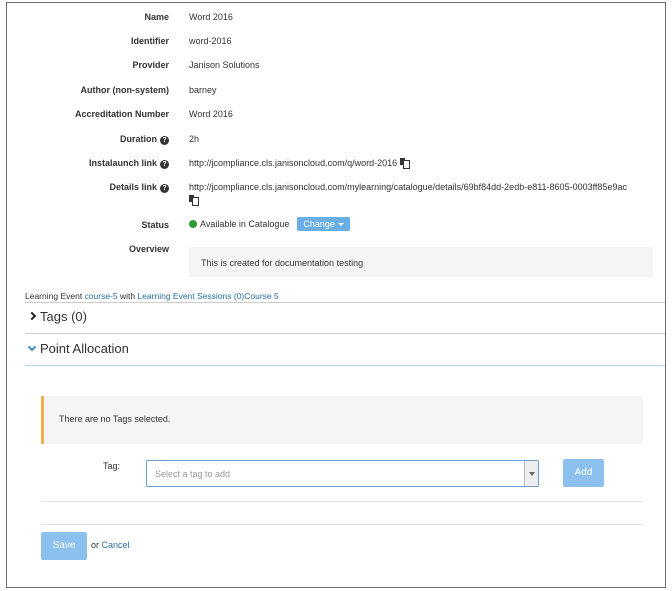 The height and width of the screenshot is (591, 672). I want to click on tag-label: Tag:, so click(112, 466).